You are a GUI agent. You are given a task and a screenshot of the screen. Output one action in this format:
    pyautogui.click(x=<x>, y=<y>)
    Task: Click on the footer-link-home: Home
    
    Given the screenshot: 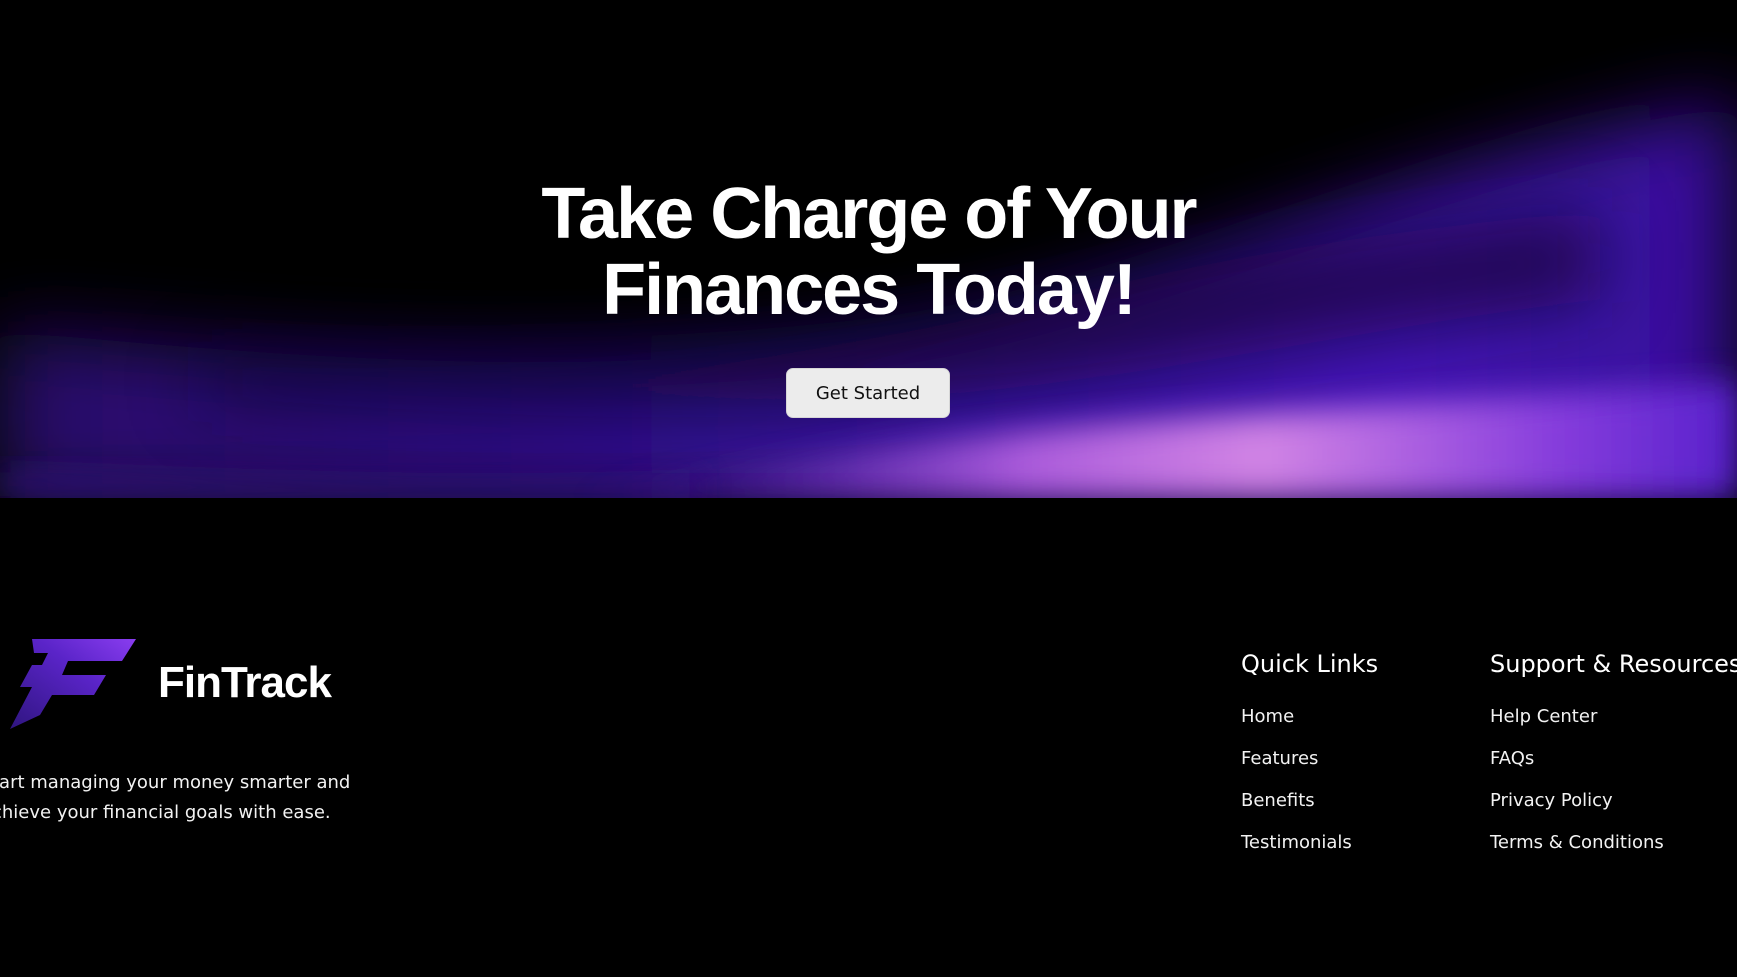 What is the action you would take?
    pyautogui.click(x=1309, y=717)
    